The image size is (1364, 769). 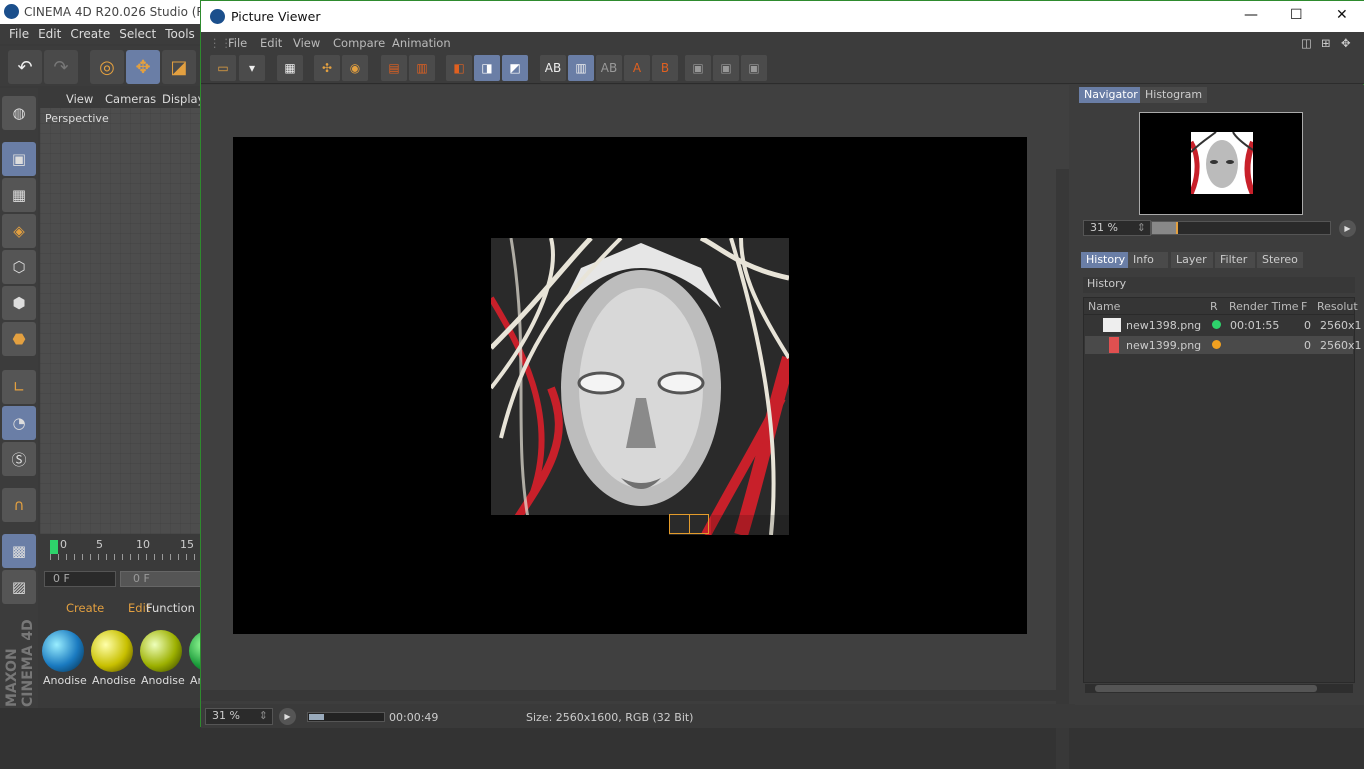 What do you see at coordinates (19, 459) in the screenshot?
I see `solo-icon: Ⓢ` at bounding box center [19, 459].